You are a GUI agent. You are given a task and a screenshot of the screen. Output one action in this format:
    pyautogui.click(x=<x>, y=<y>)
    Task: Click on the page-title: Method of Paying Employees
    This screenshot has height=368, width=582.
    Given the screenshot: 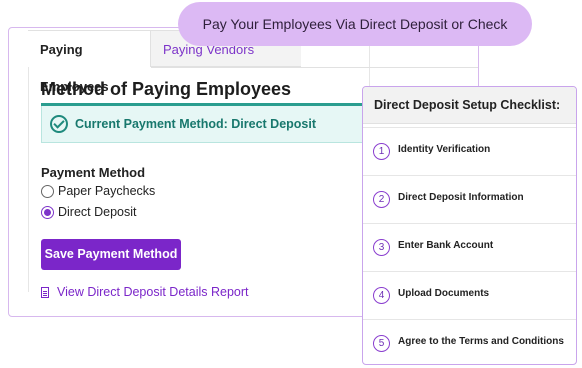 What is the action you would take?
    pyautogui.click(x=166, y=89)
    